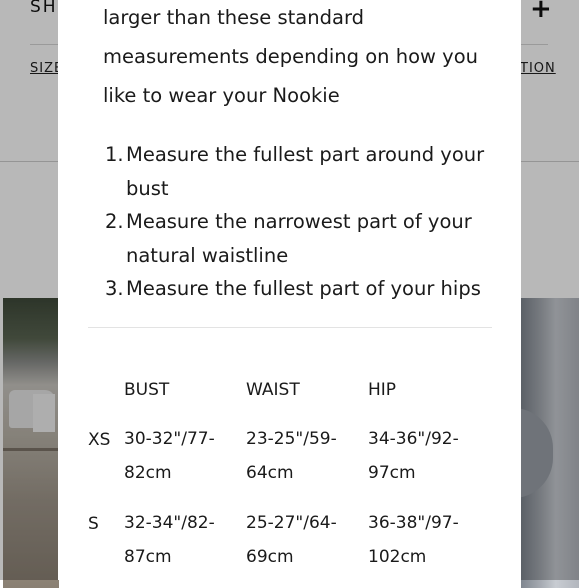  What do you see at coordinates (291, 523) in the screenshot?
I see `cell-line: 25-27"/64-` at bounding box center [291, 523].